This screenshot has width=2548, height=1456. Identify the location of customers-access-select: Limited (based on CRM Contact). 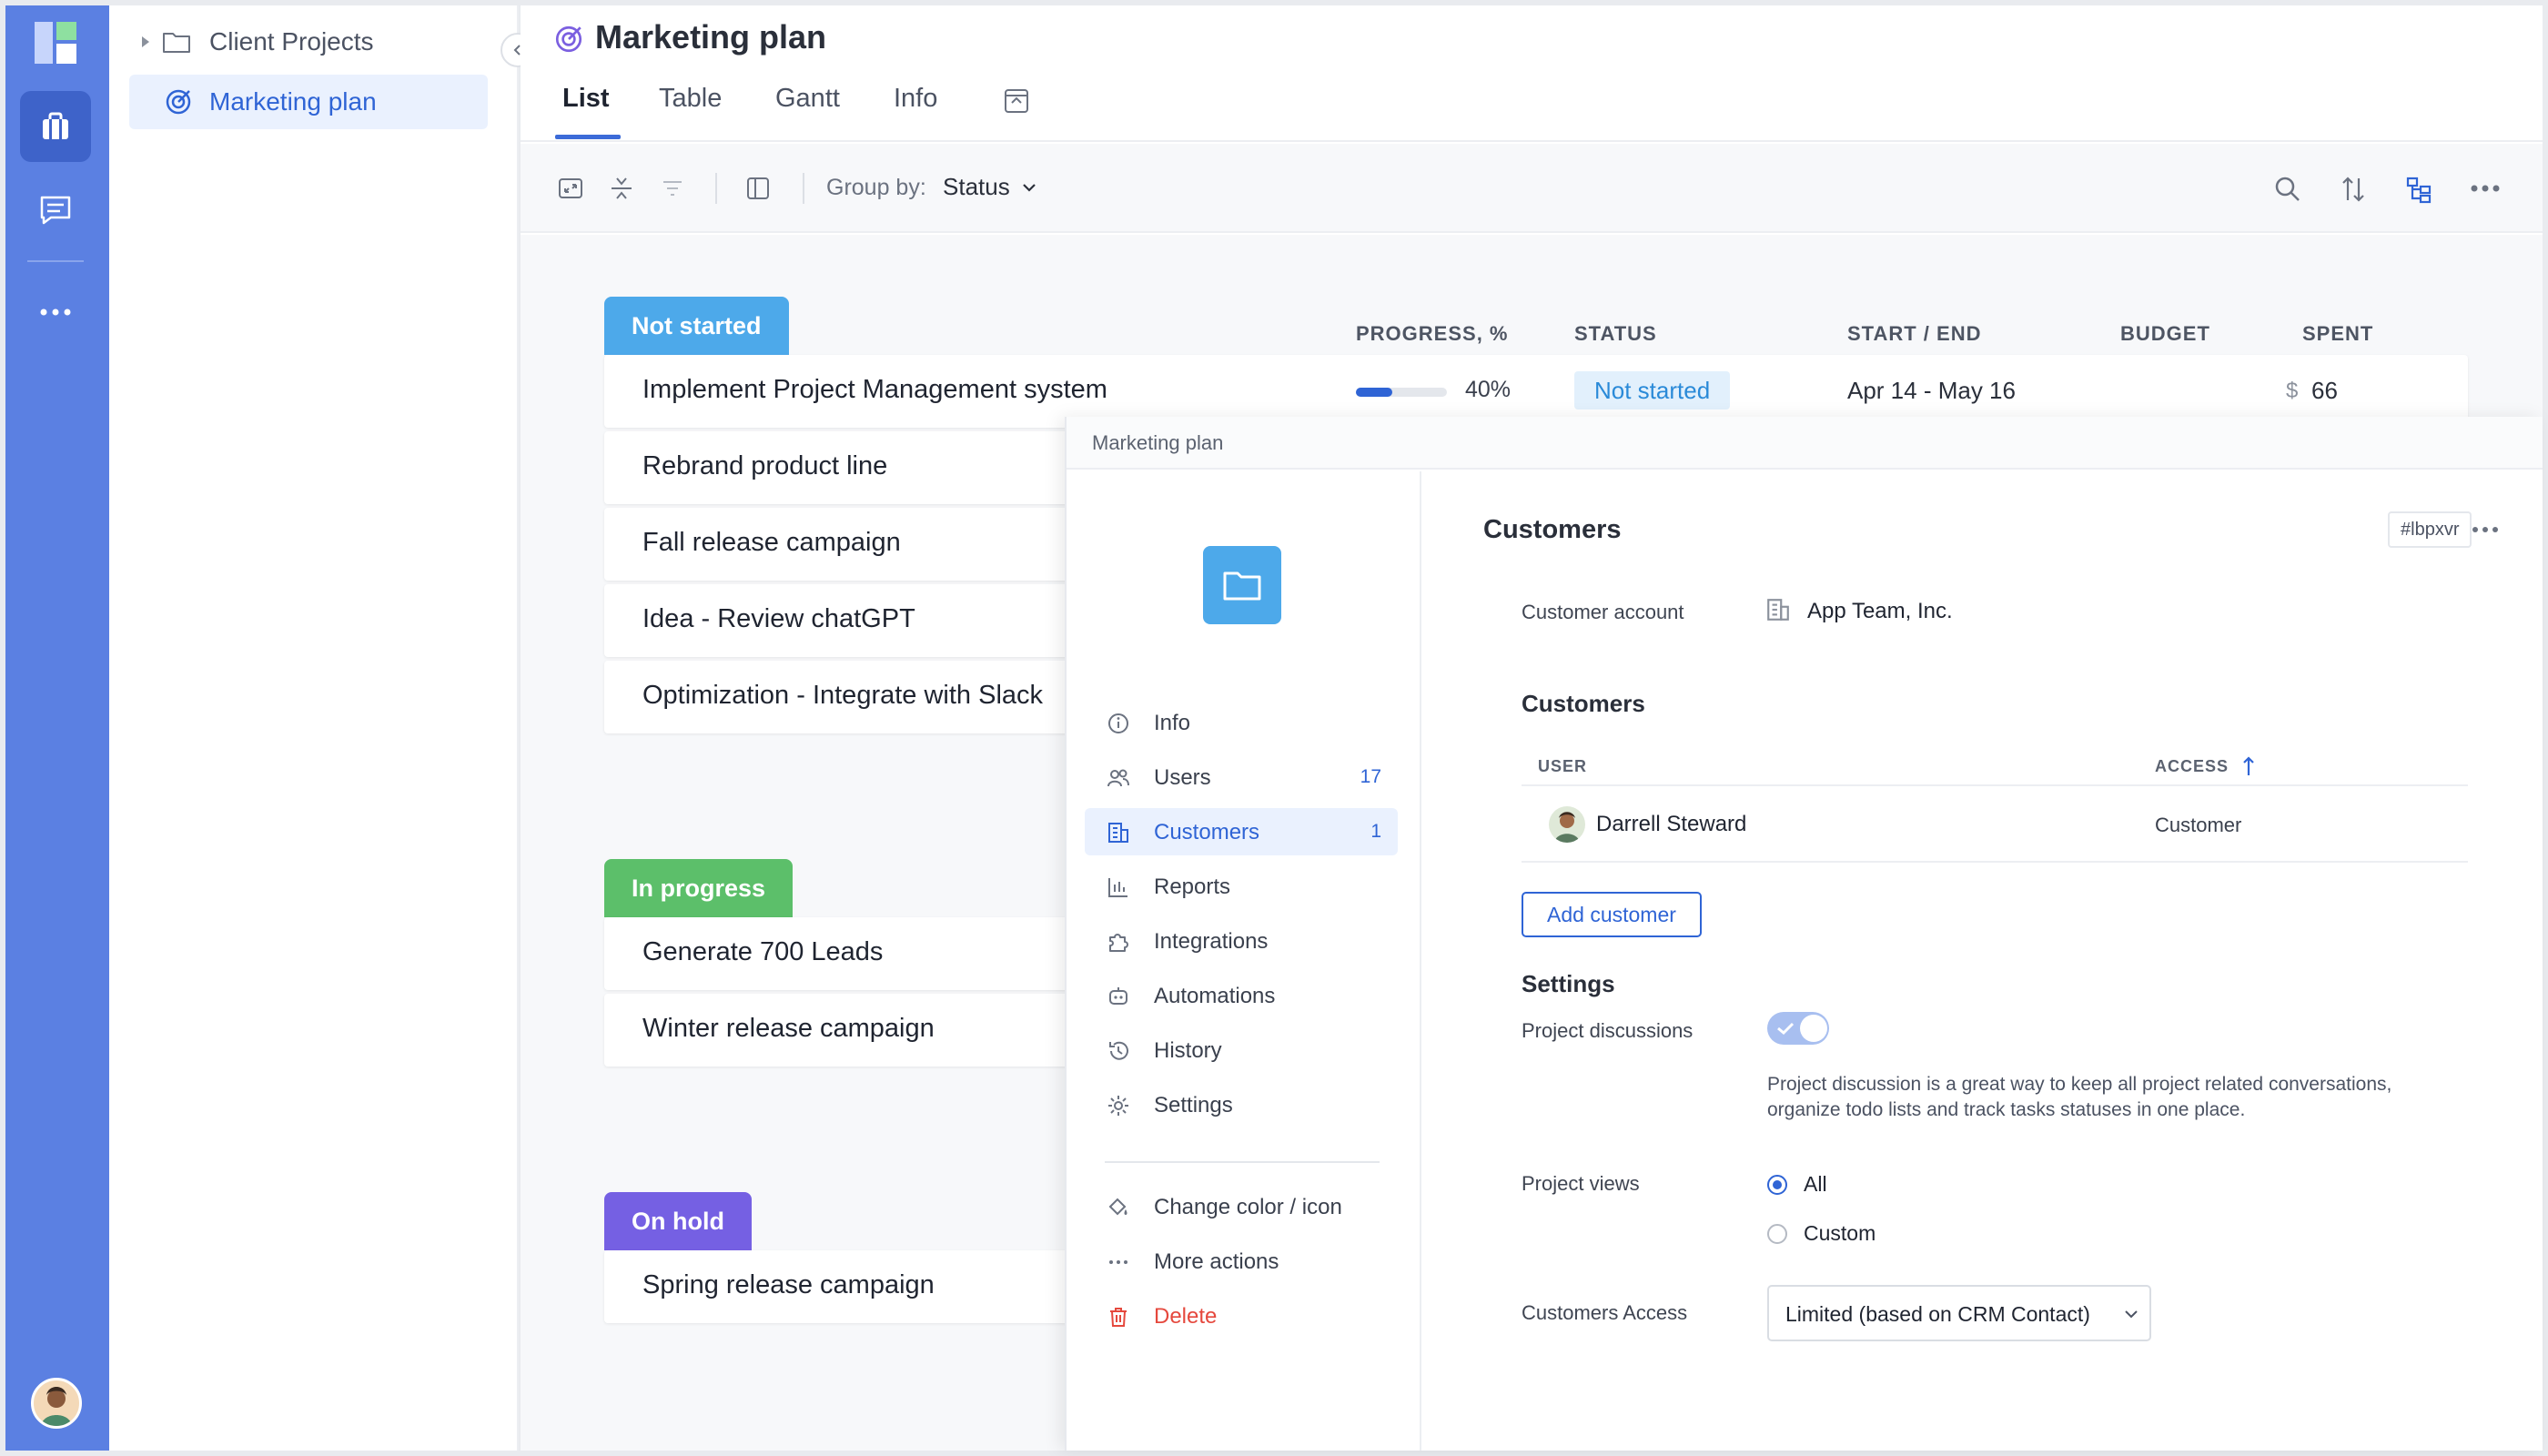
(1959, 1313).